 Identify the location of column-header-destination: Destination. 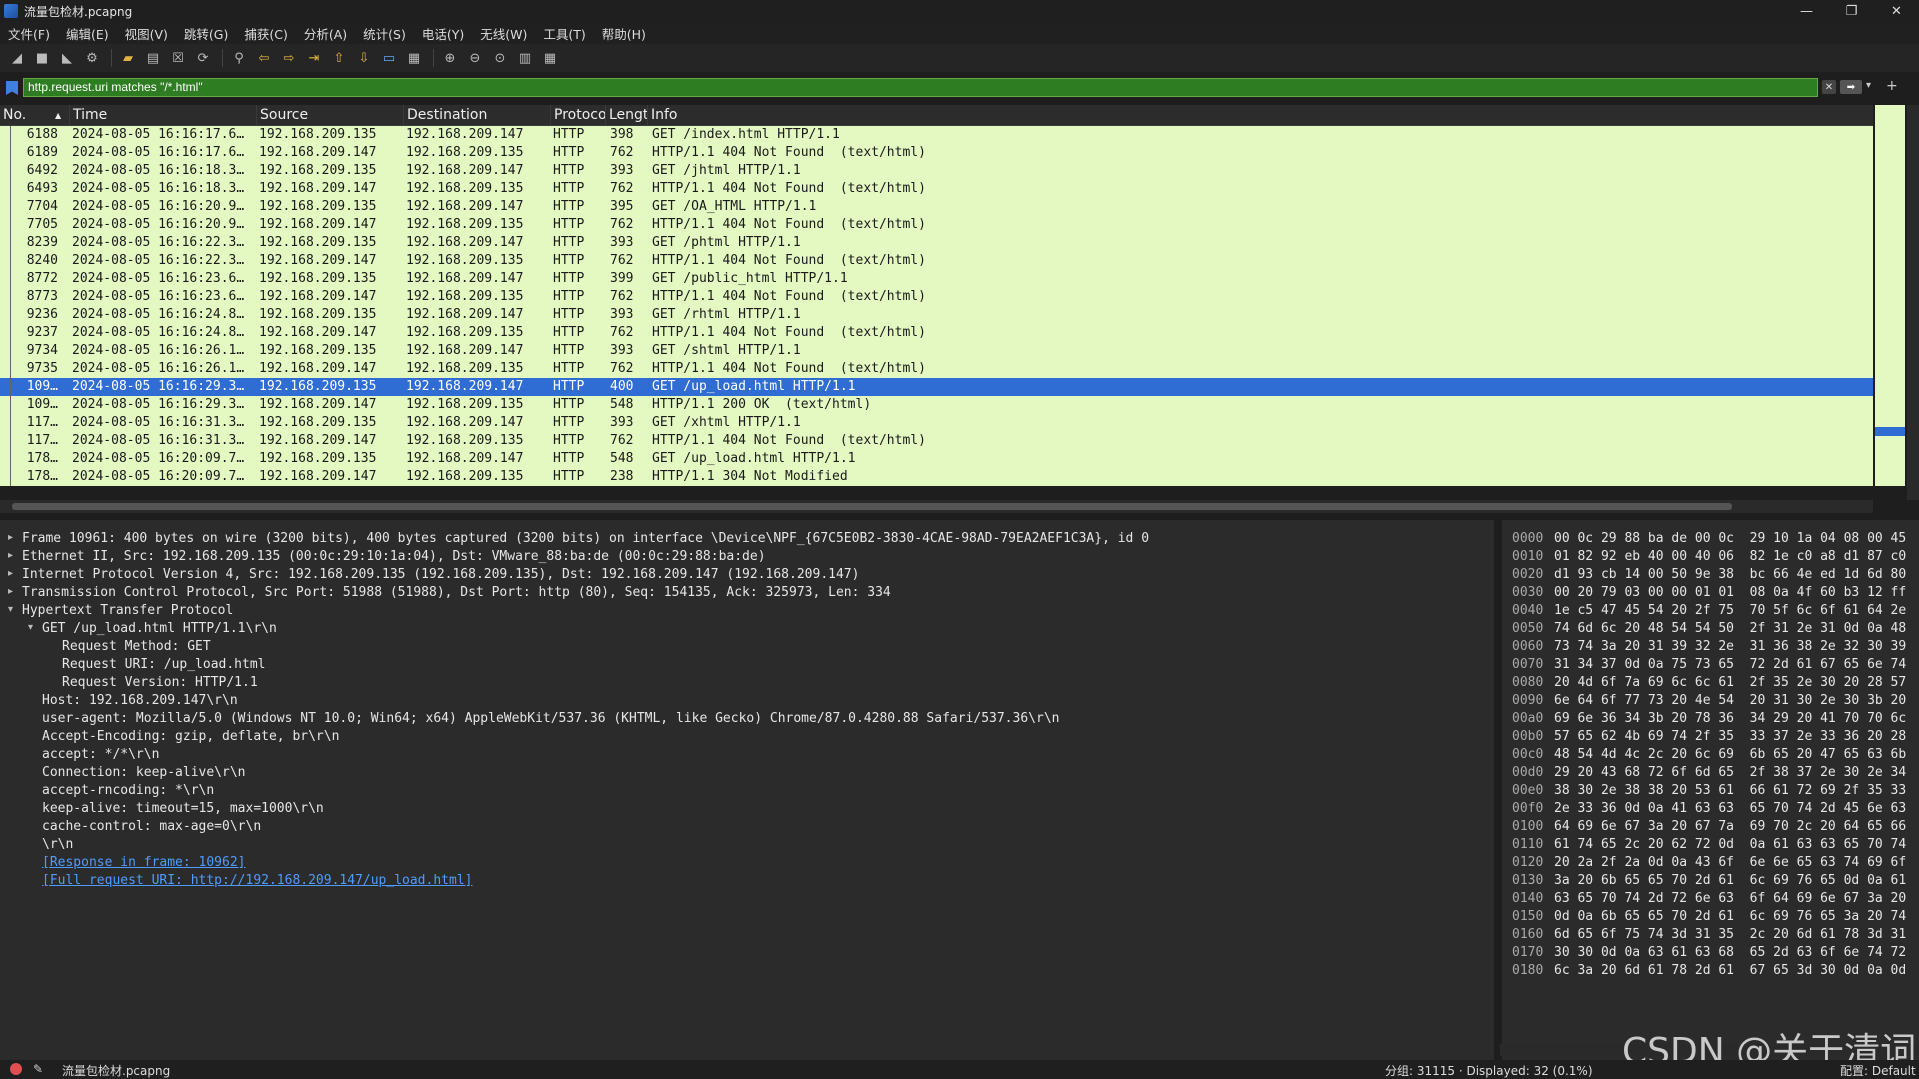
(477, 115).